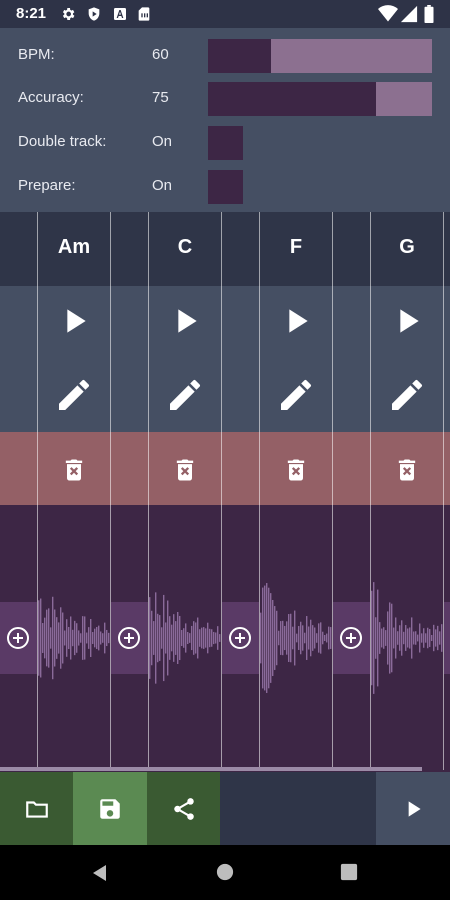 This screenshot has height=900, width=450. What do you see at coordinates (31, 13) in the screenshot?
I see `status-time: 8:21` at bounding box center [31, 13].